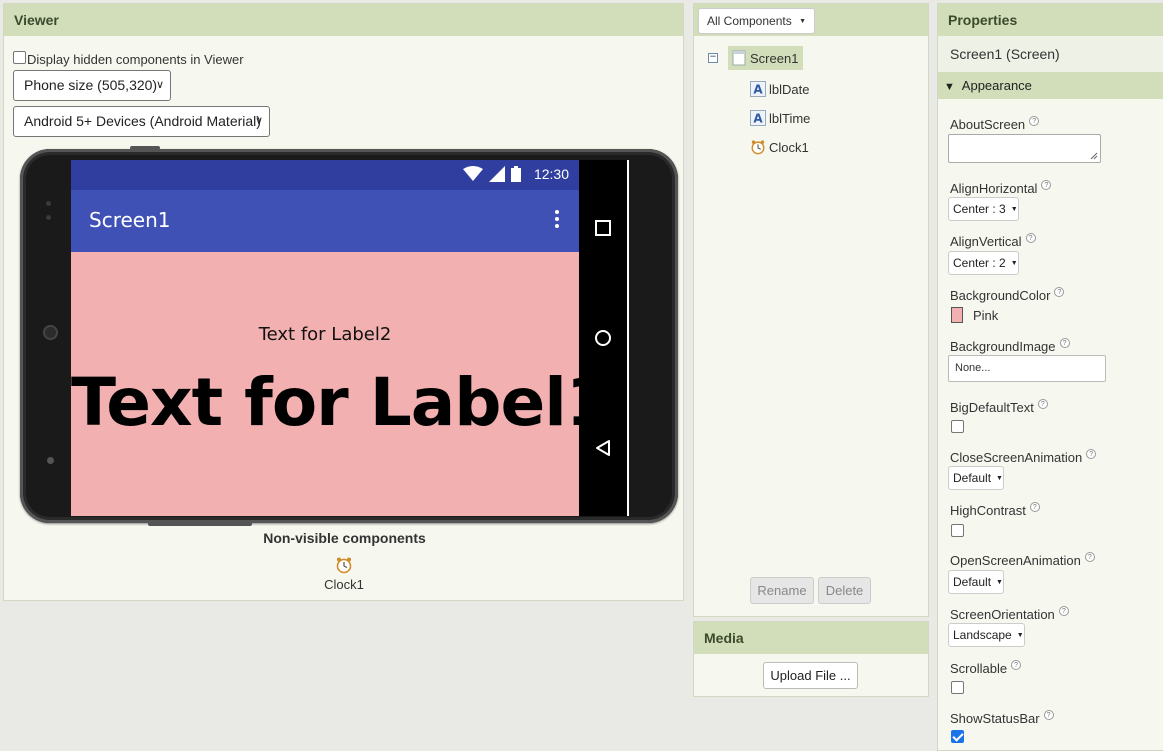 This screenshot has height=751, width=1163. What do you see at coordinates (713, 58) in the screenshot?
I see `collapse-toggle-icon: −` at bounding box center [713, 58].